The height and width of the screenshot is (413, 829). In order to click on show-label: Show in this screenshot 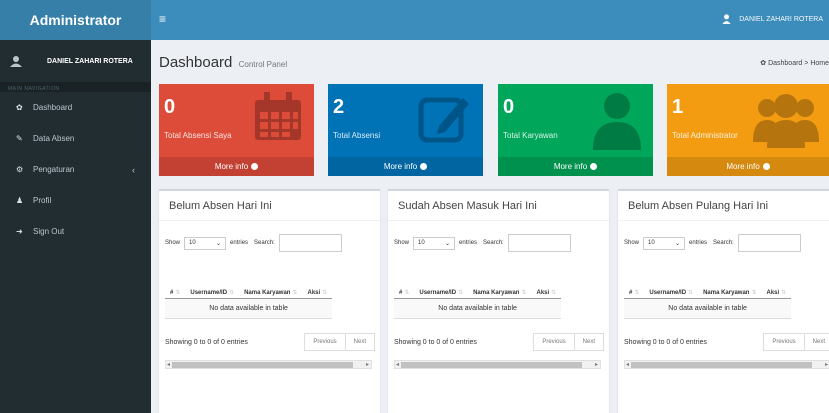, I will do `click(632, 243)`.